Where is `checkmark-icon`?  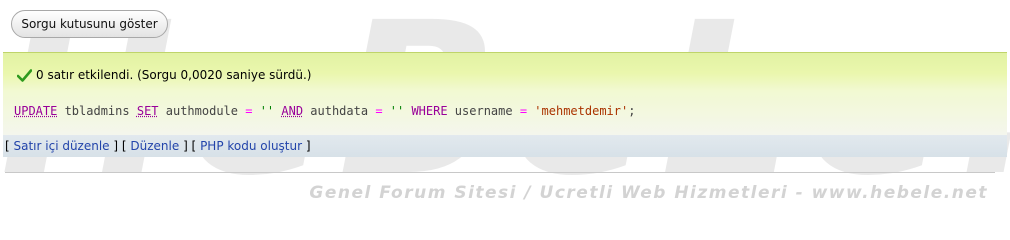 checkmark-icon is located at coordinates (24, 75).